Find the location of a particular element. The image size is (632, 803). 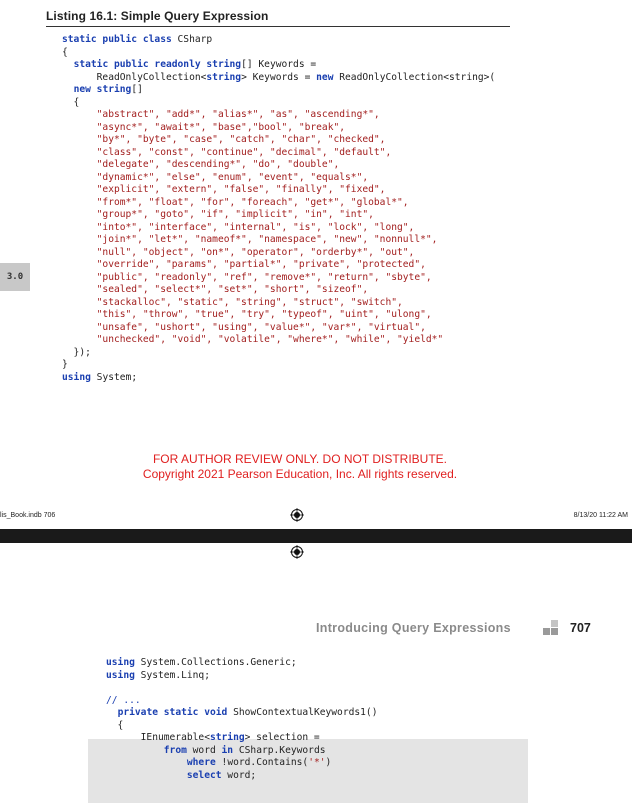

code-line: select word; is located at coordinates (181, 775).